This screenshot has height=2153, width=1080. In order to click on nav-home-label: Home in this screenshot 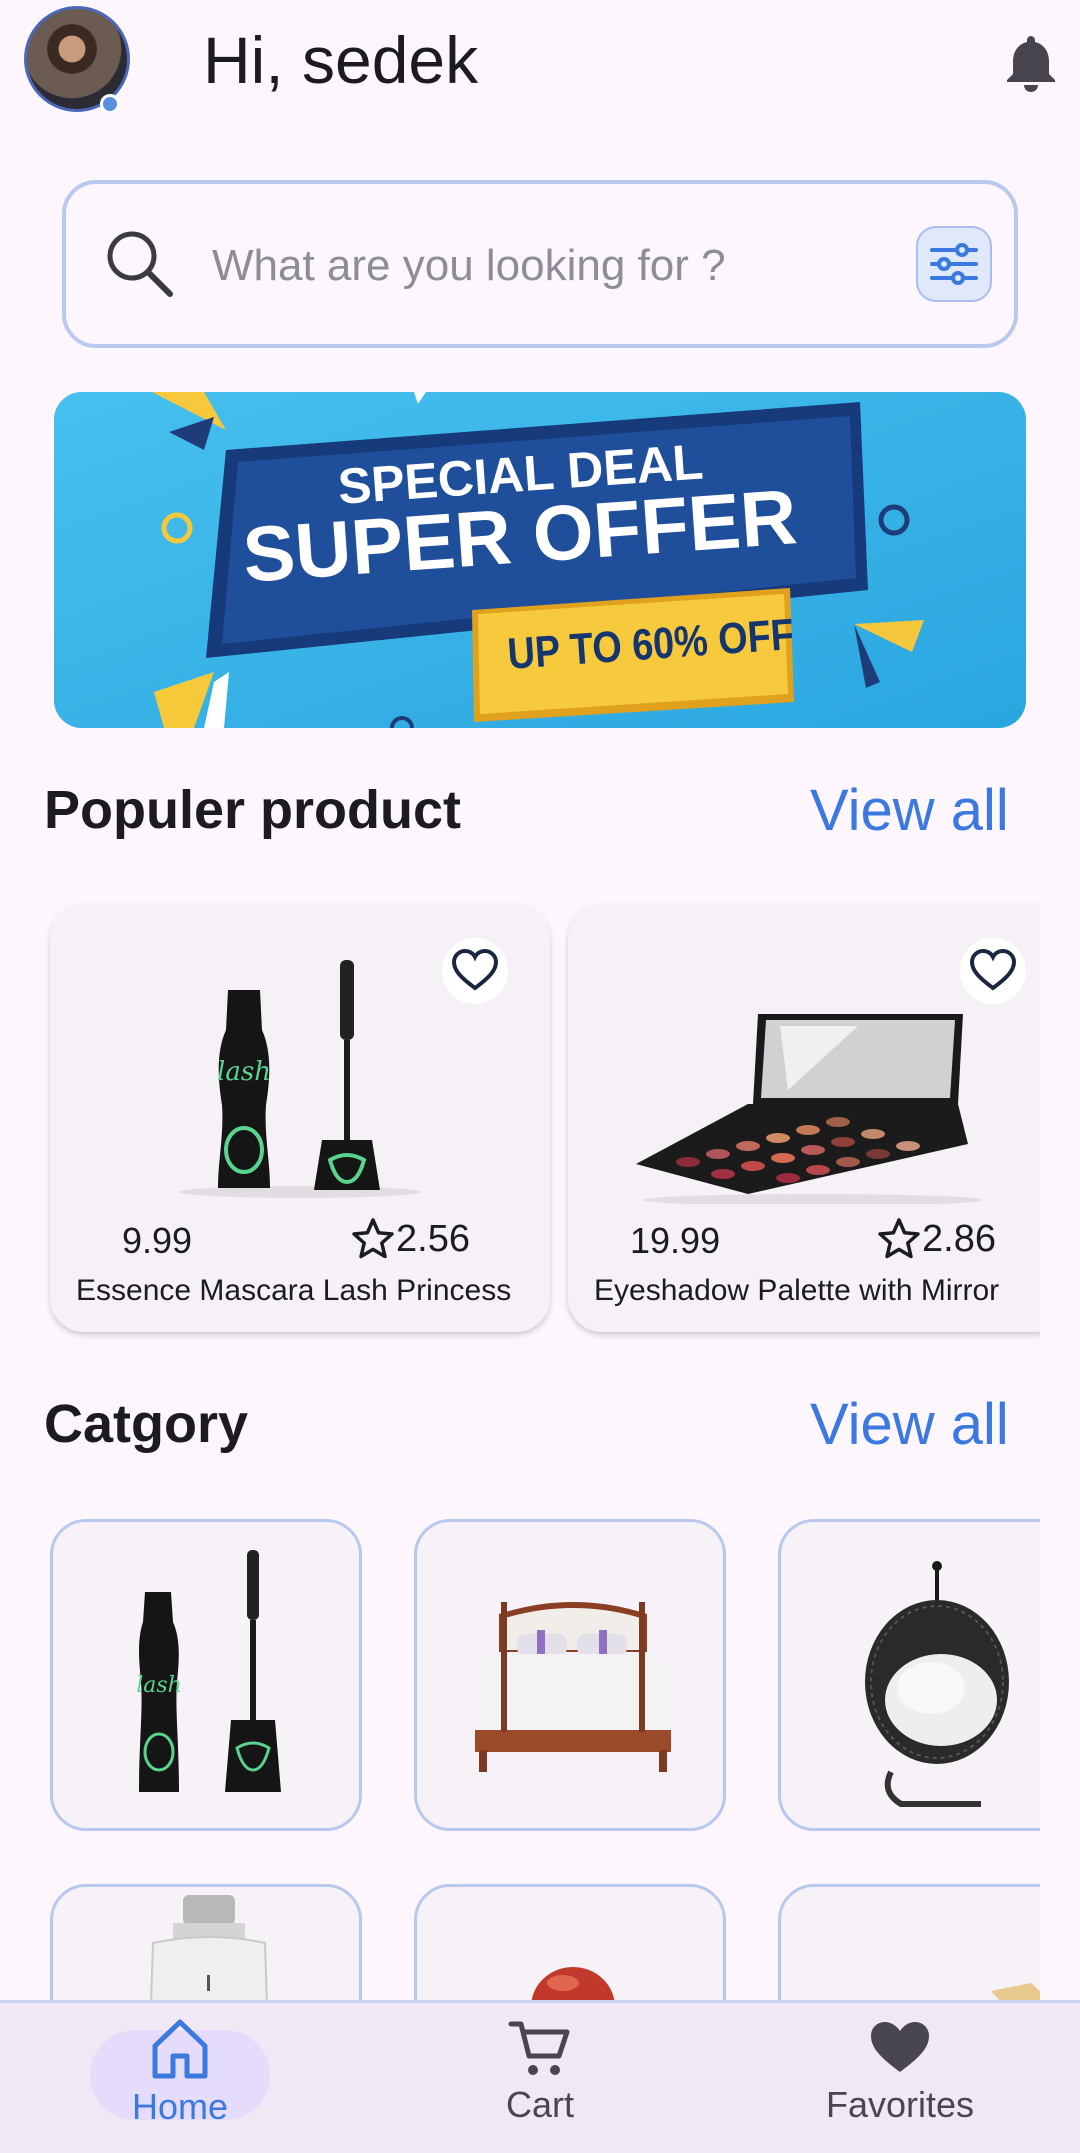, I will do `click(180, 2106)`.